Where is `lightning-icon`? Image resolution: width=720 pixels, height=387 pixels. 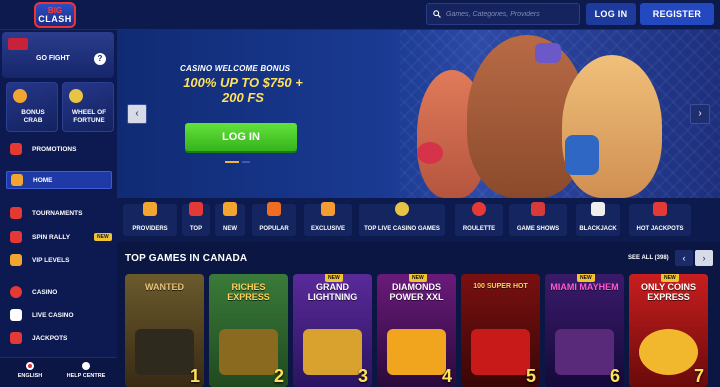 lightning-icon is located at coordinates (230, 209).